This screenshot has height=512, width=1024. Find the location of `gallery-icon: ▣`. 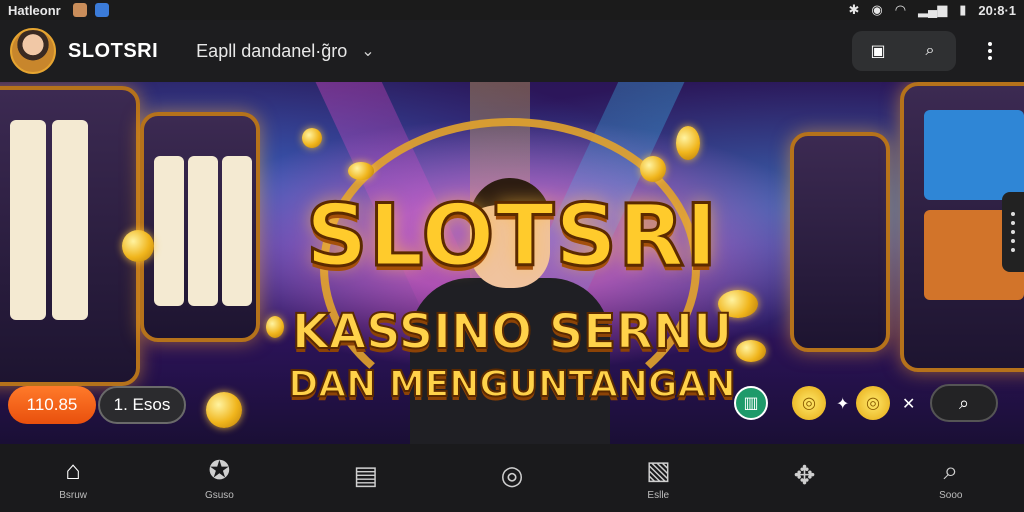

gallery-icon: ▣ is located at coordinates (878, 51).